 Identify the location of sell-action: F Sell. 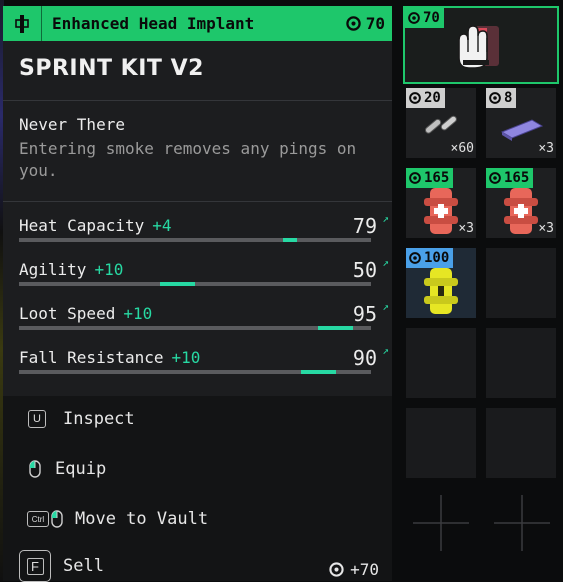
(61, 566).